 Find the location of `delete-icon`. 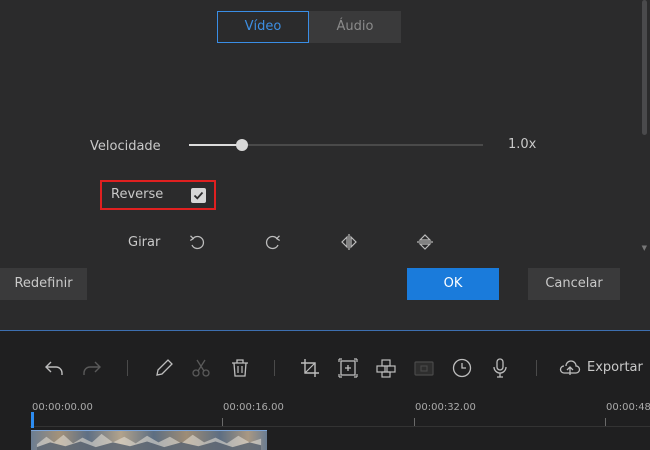

delete-icon is located at coordinates (240, 368).